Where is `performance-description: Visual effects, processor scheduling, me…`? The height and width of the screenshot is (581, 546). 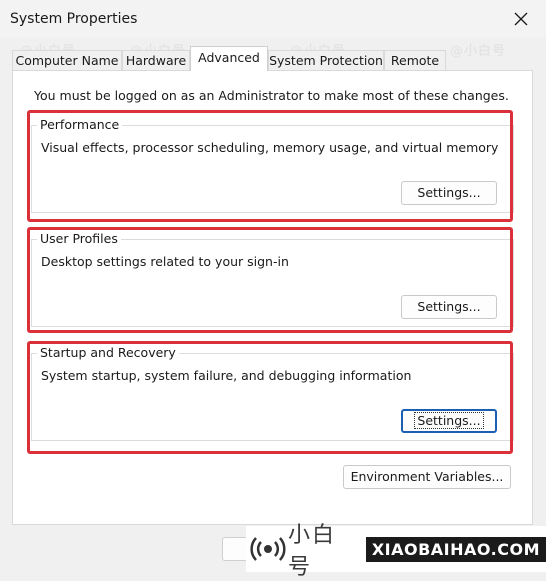
performance-description: Visual effects, processor scheduling, me… is located at coordinates (270, 147).